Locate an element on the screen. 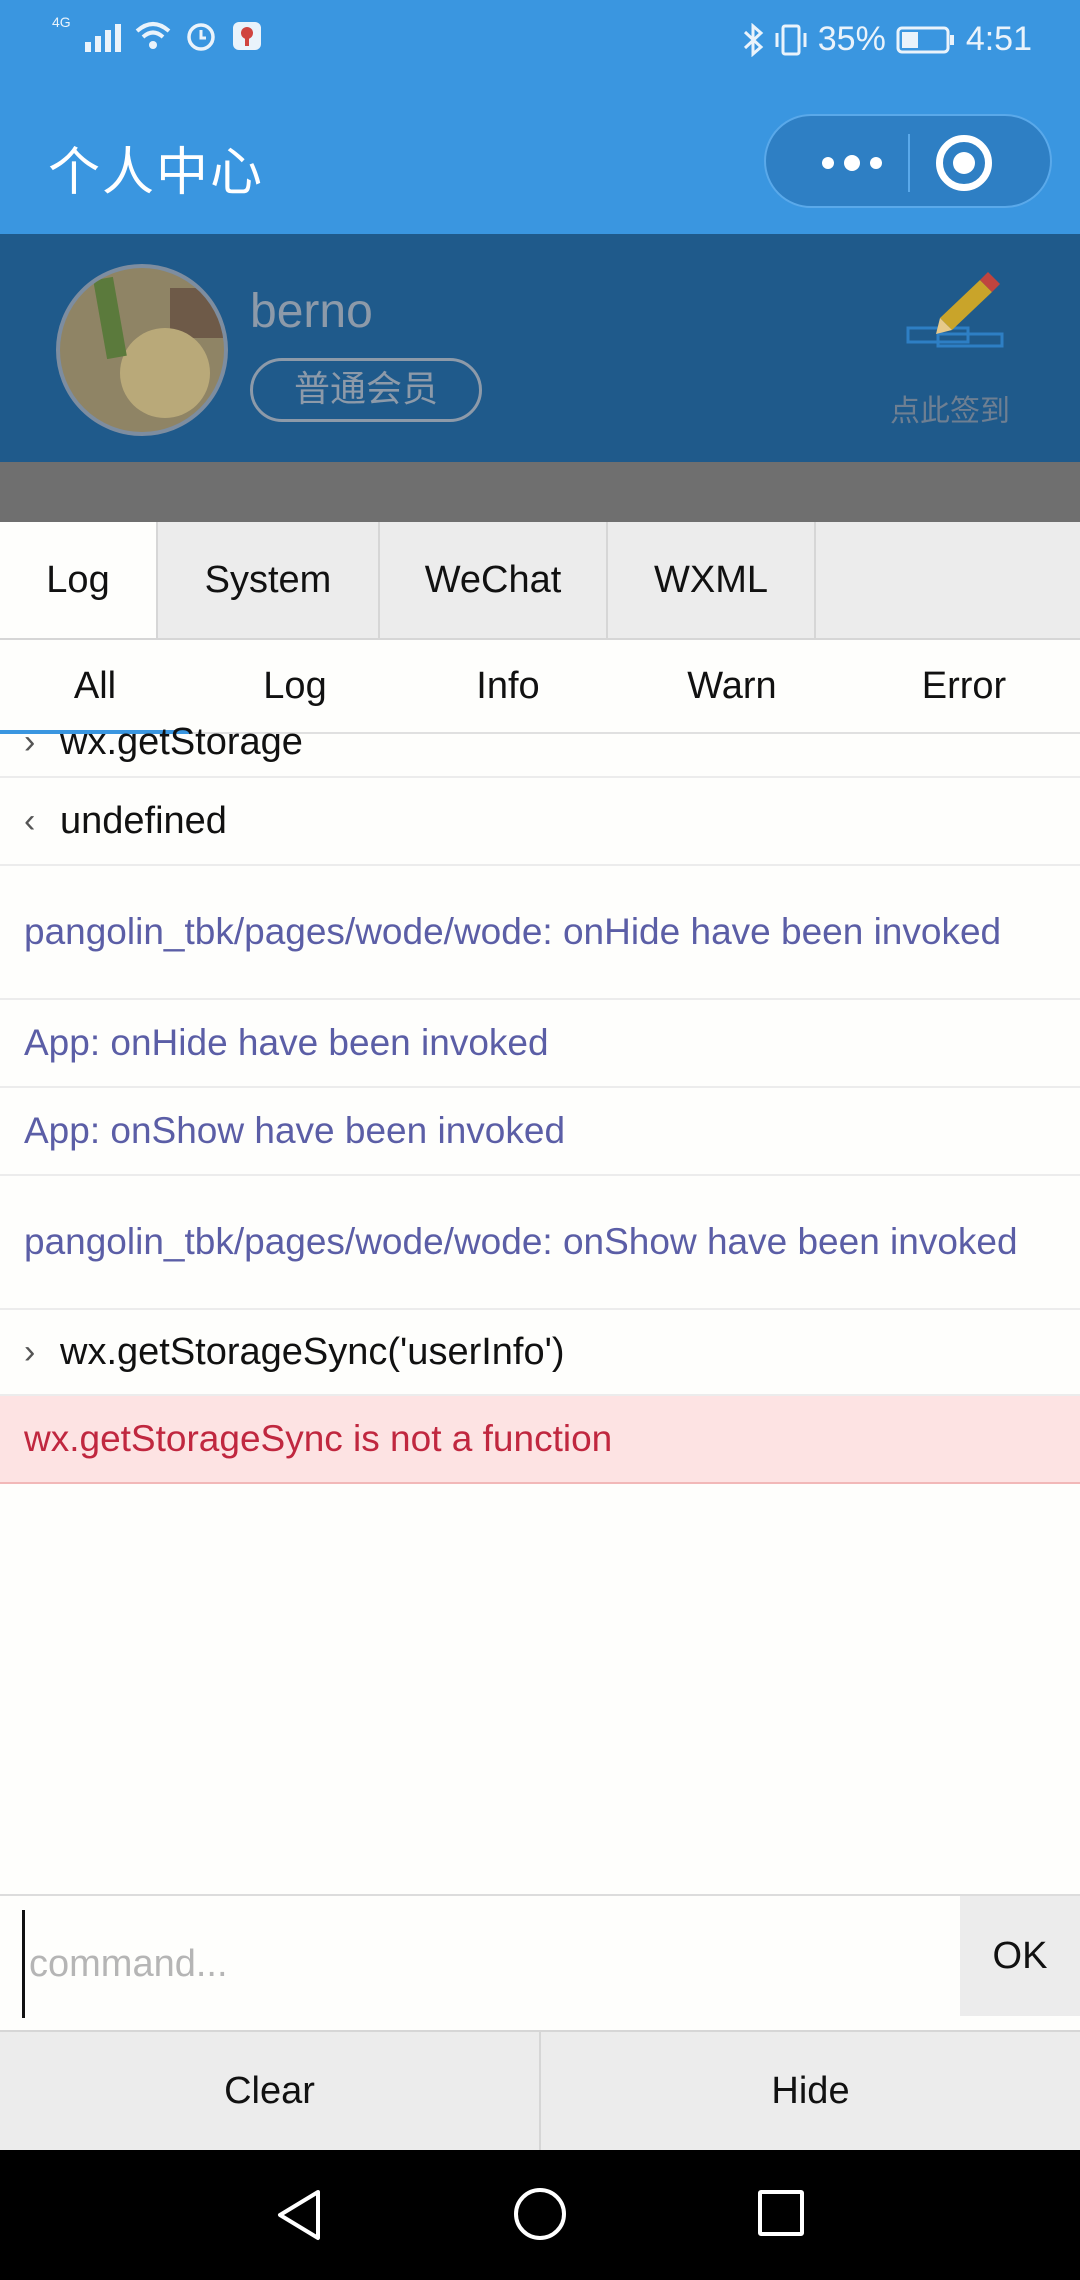 The image size is (1080, 2280). username: berno is located at coordinates (311, 311).